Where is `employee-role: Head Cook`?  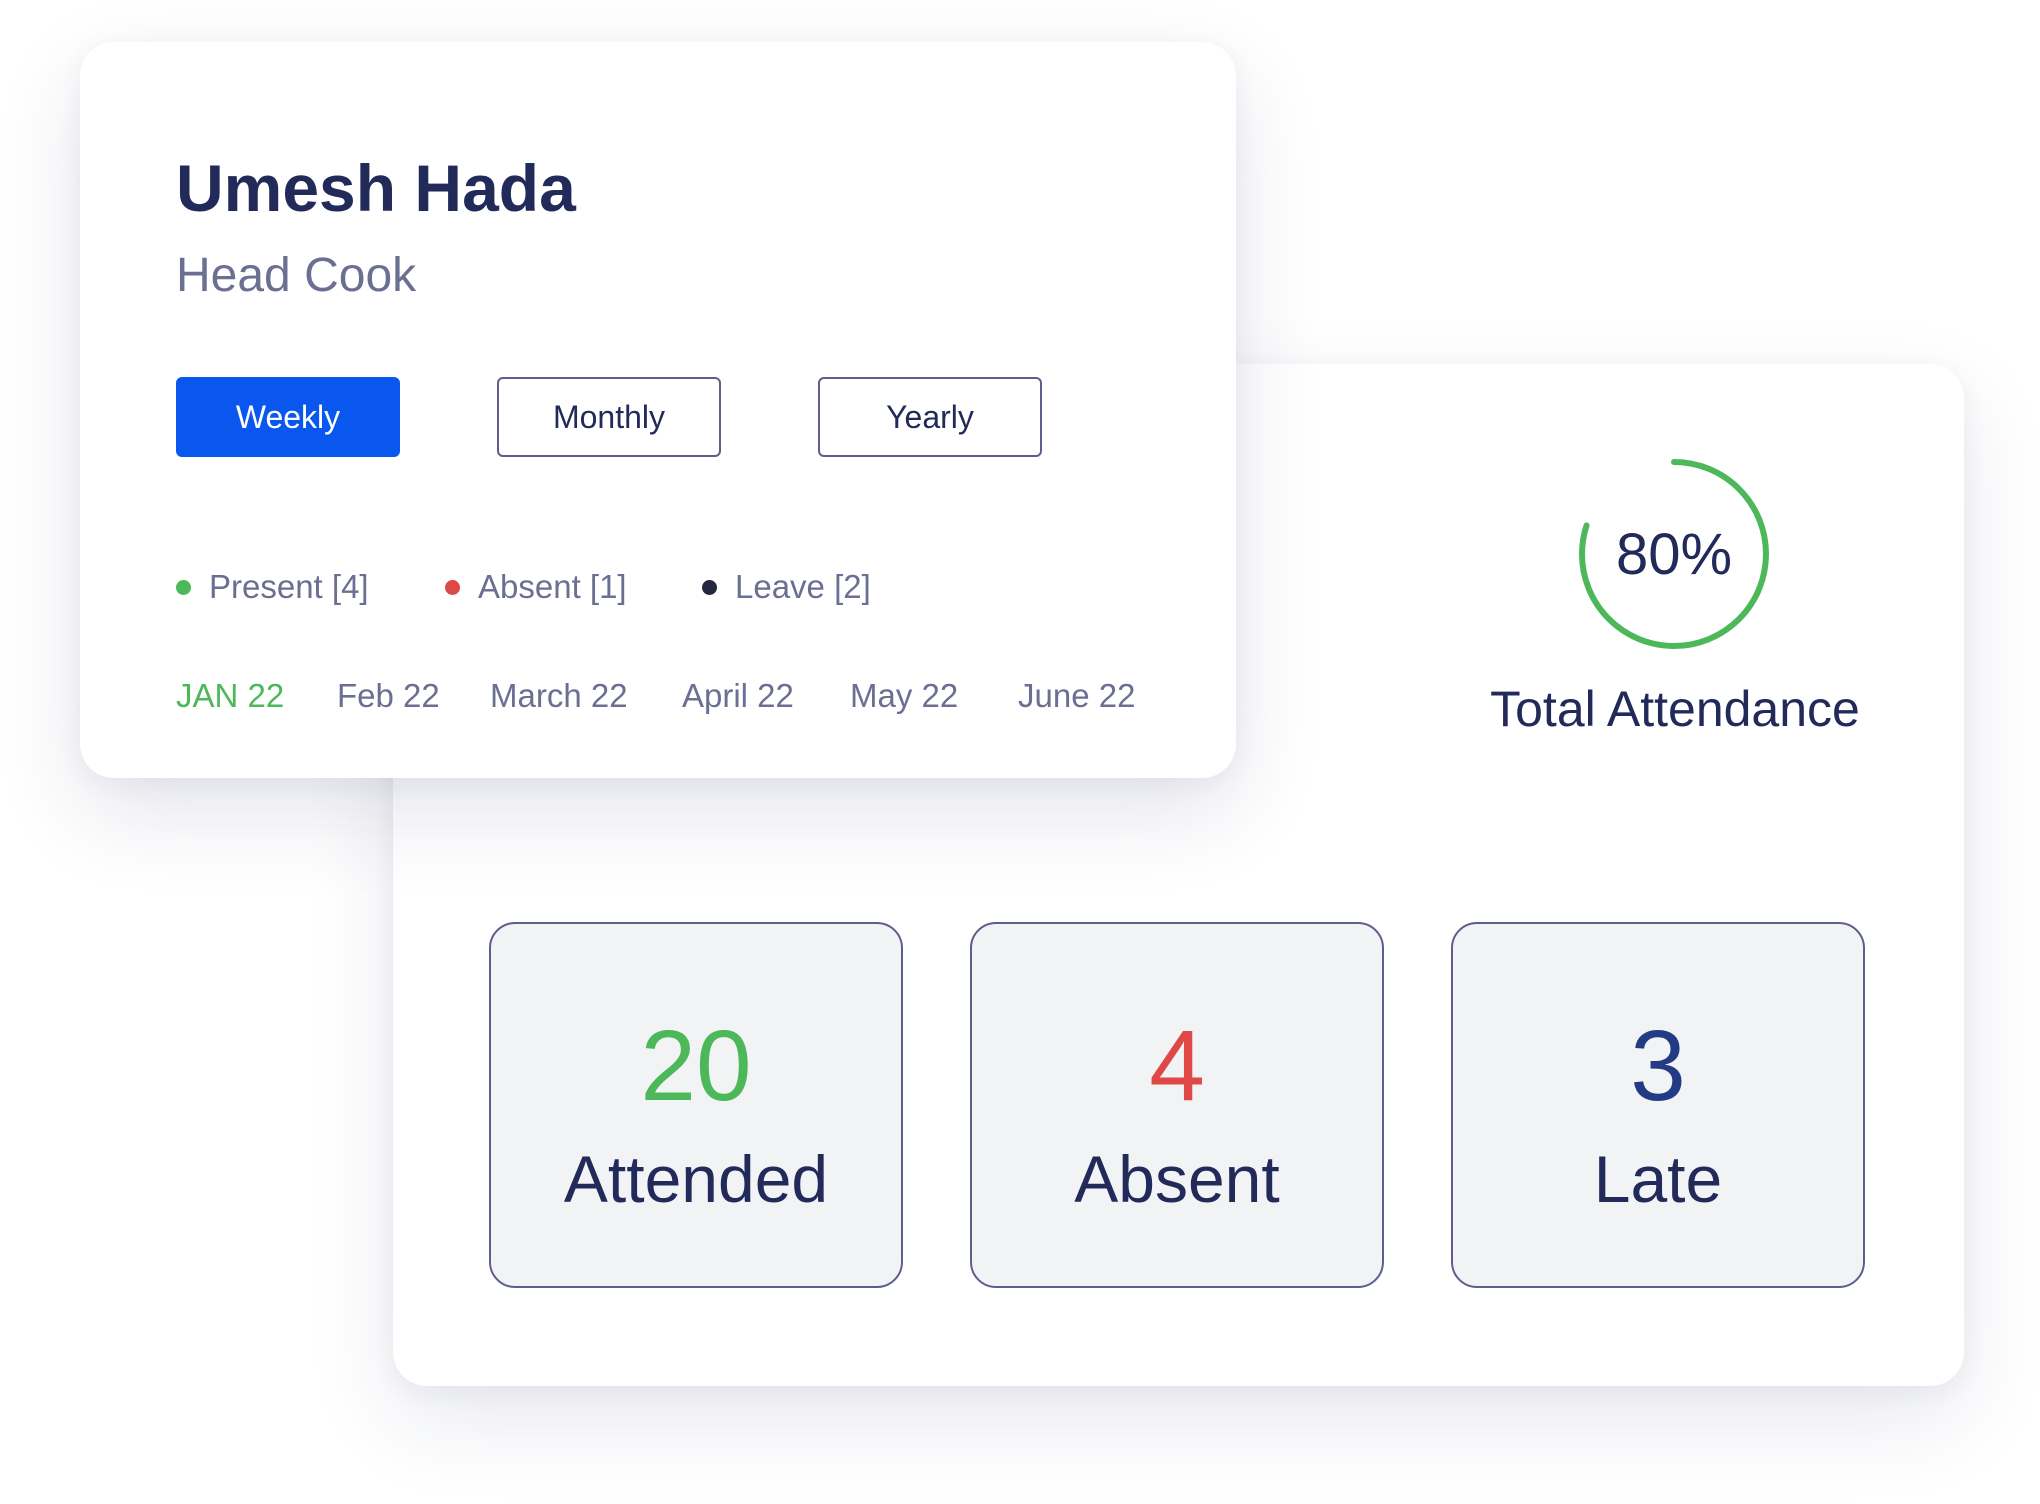
employee-role: Head Cook is located at coordinates (296, 275).